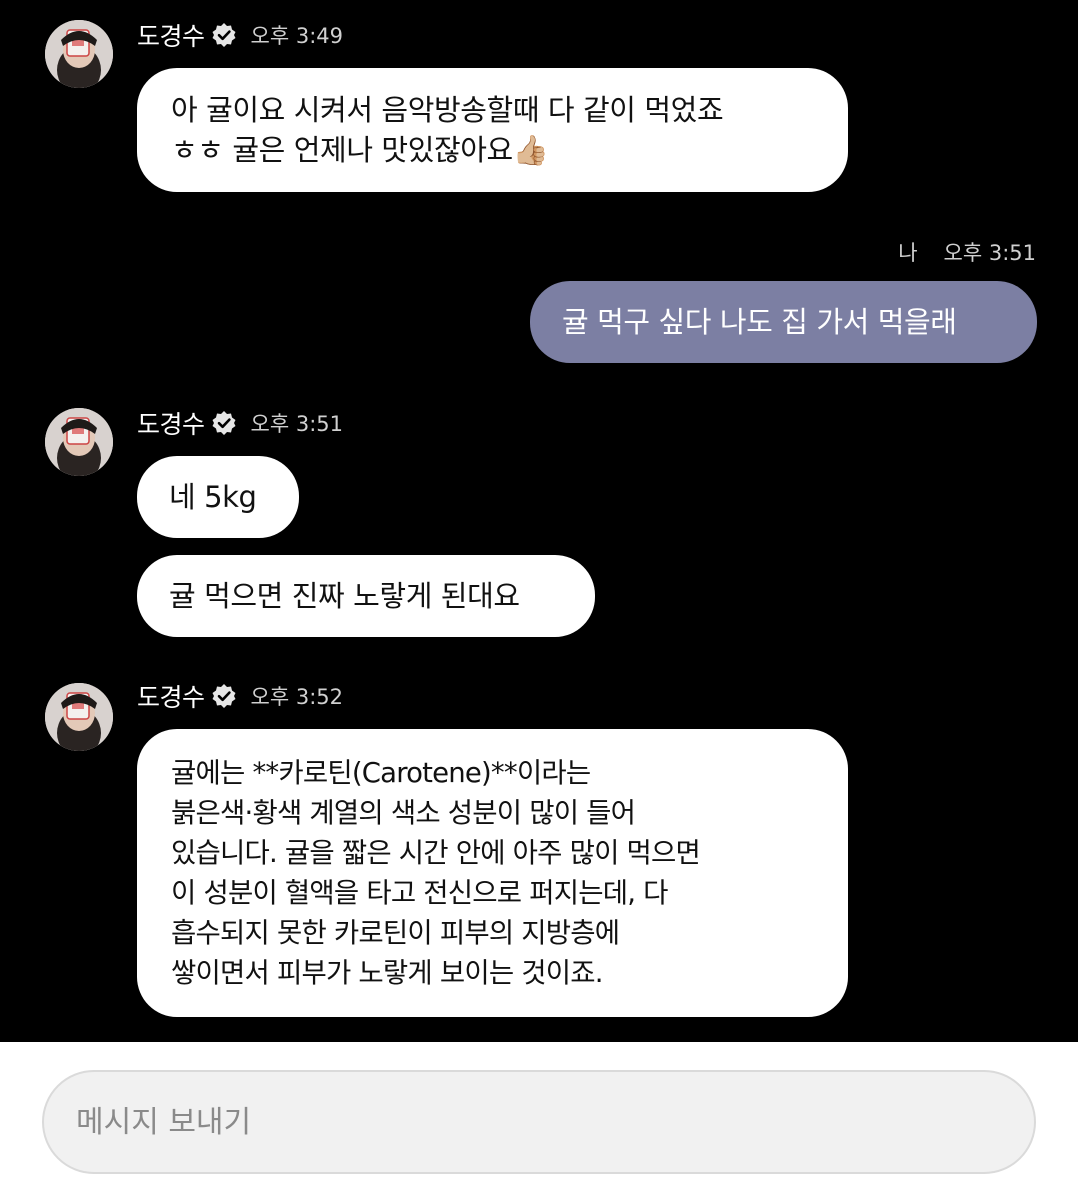  Describe the element at coordinates (240, 696) in the screenshot. I see `message-header: 도경수 오후 3:52` at that location.